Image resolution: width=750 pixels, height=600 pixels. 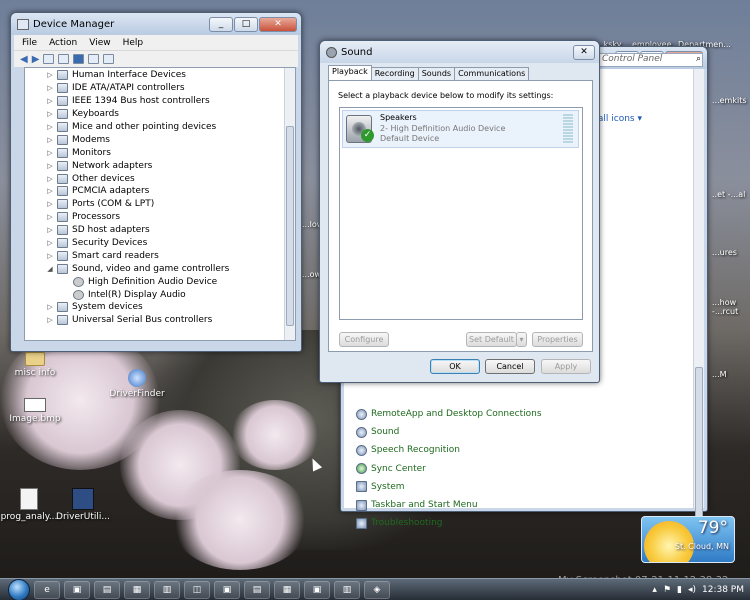 I want to click on maximize-button: □, so click(x=246, y=24).